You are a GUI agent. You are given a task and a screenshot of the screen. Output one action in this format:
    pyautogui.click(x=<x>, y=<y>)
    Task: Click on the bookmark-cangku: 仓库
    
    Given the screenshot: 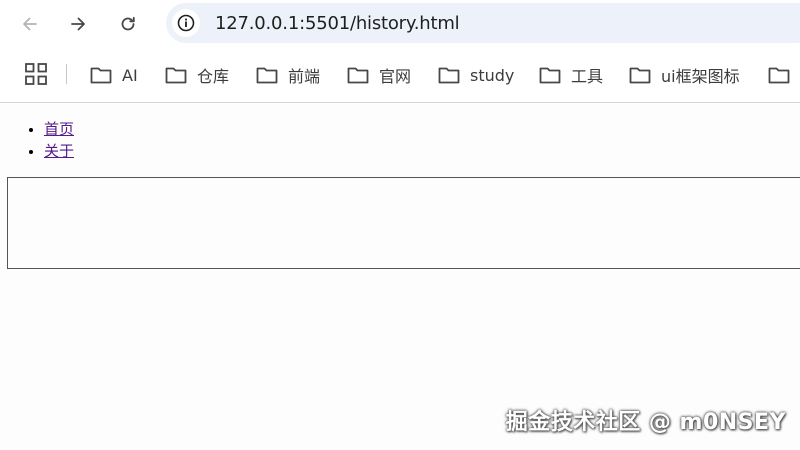 What is the action you would take?
    pyautogui.click(x=197, y=75)
    